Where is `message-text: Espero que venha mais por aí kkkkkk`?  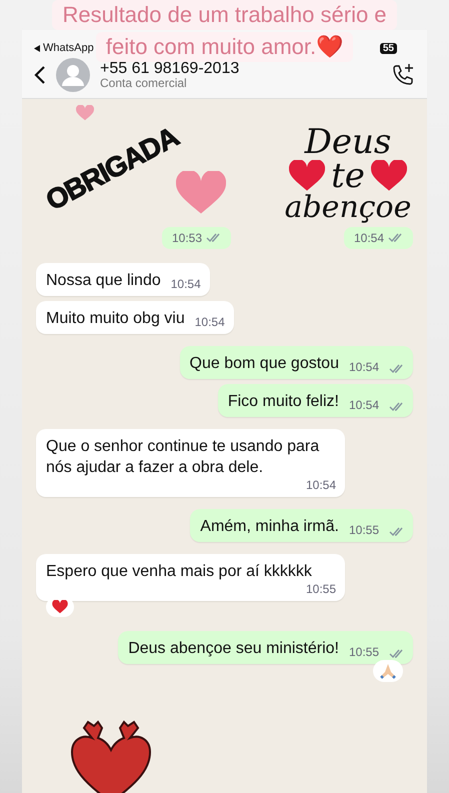
message-text: Espero que venha mais por aí kkkkkk is located at coordinates (179, 572).